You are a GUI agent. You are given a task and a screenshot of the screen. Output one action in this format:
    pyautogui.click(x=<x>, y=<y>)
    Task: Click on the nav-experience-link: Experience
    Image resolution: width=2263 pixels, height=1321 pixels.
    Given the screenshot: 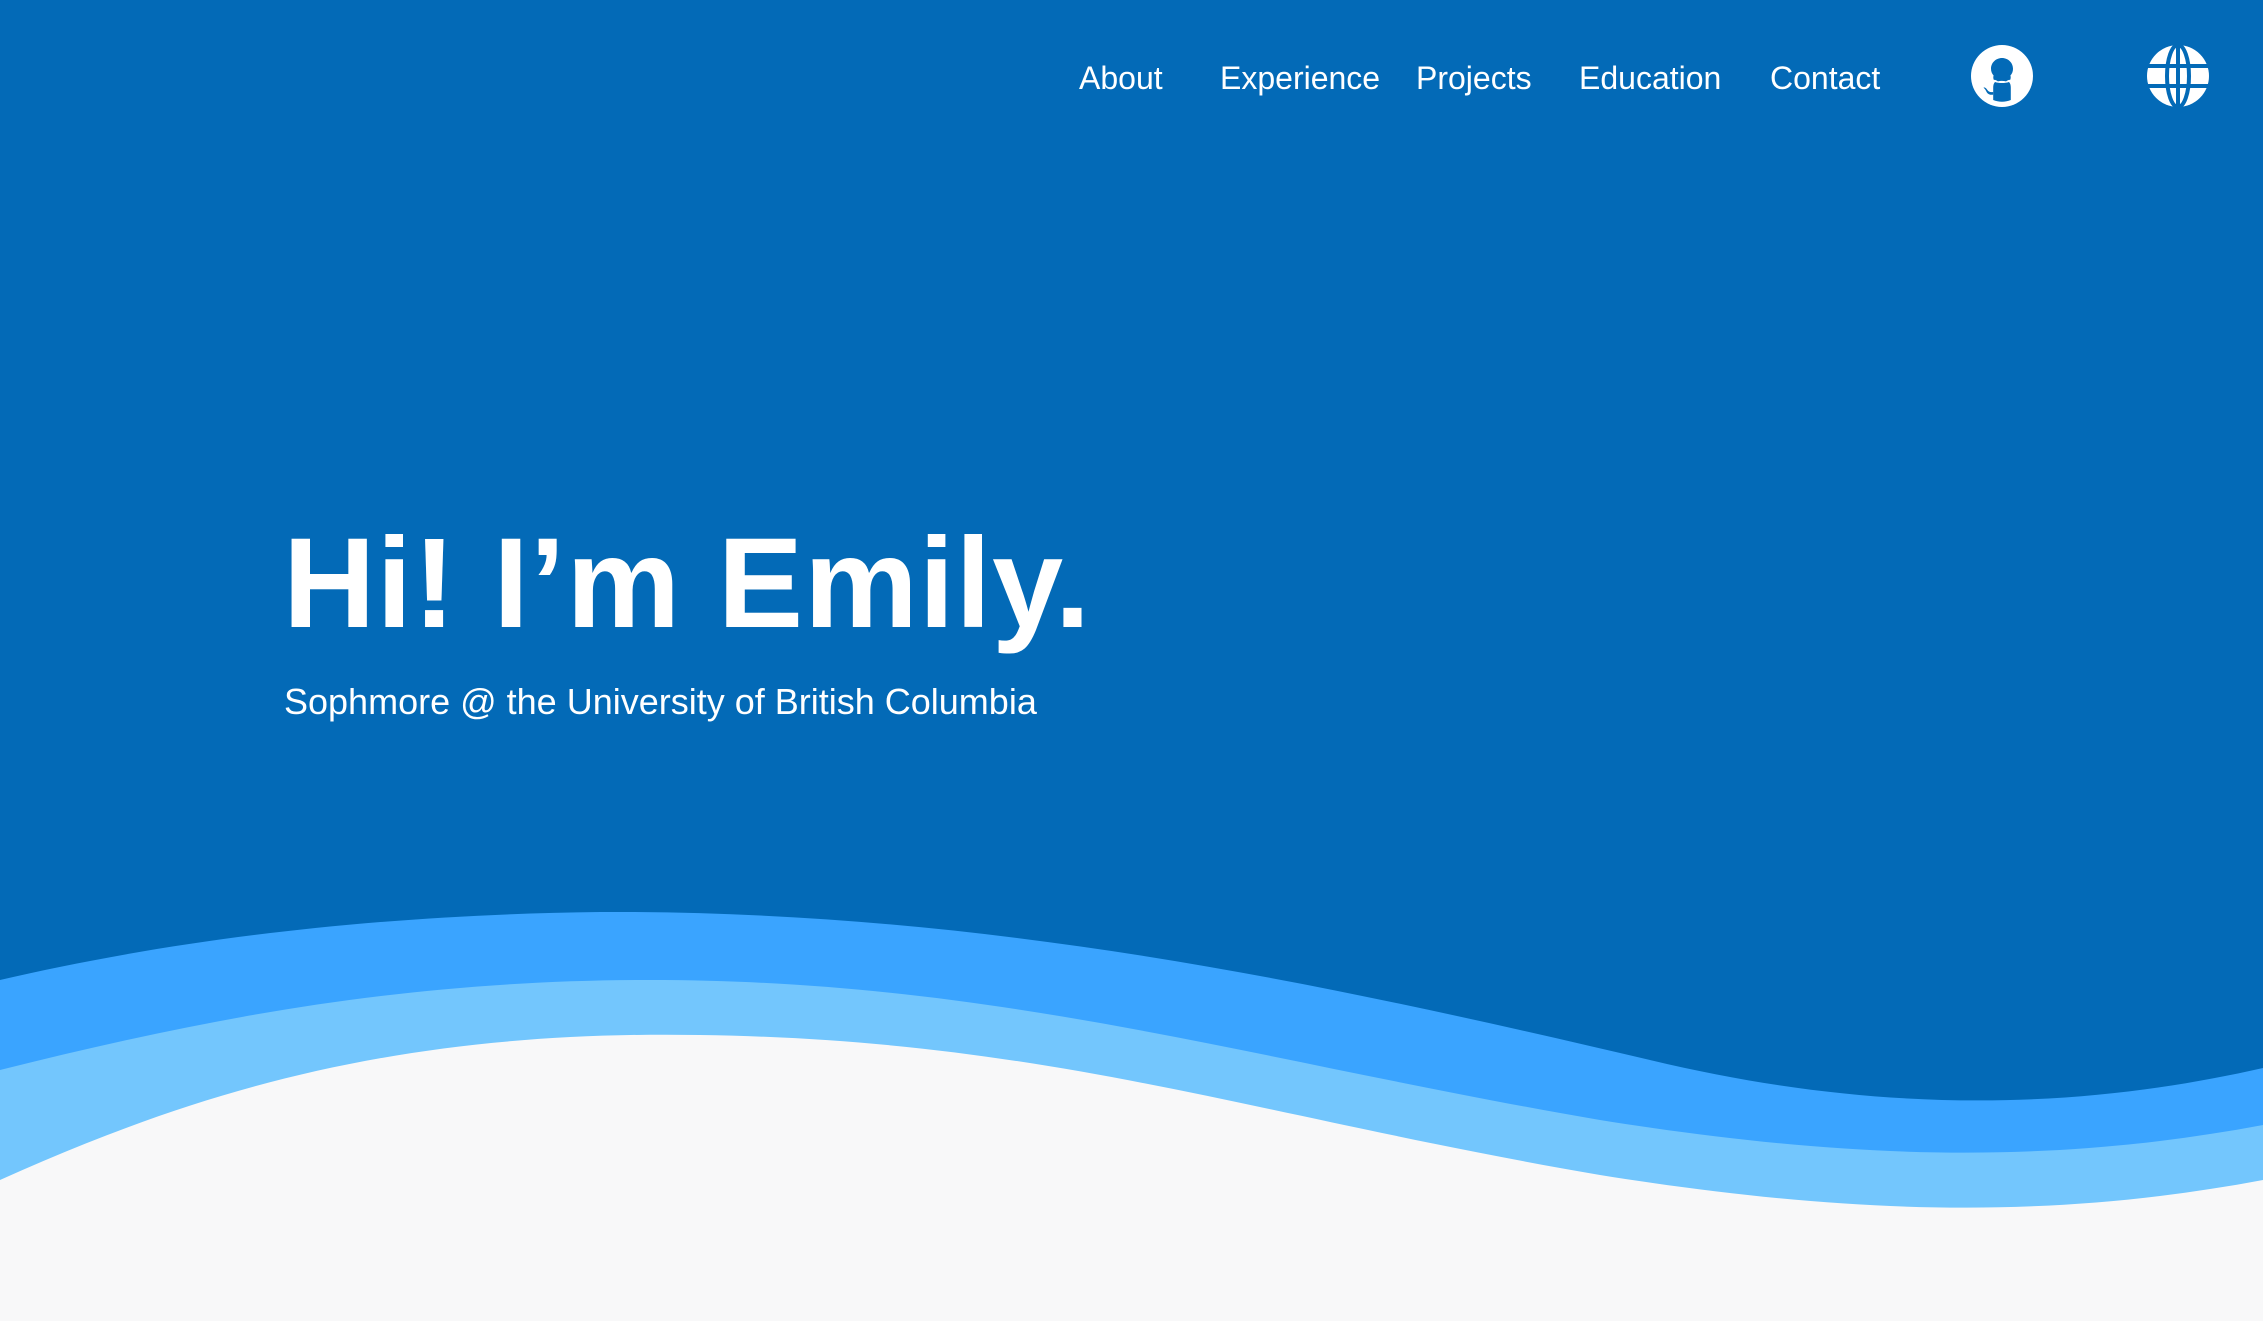 What is the action you would take?
    pyautogui.click(x=1300, y=78)
    